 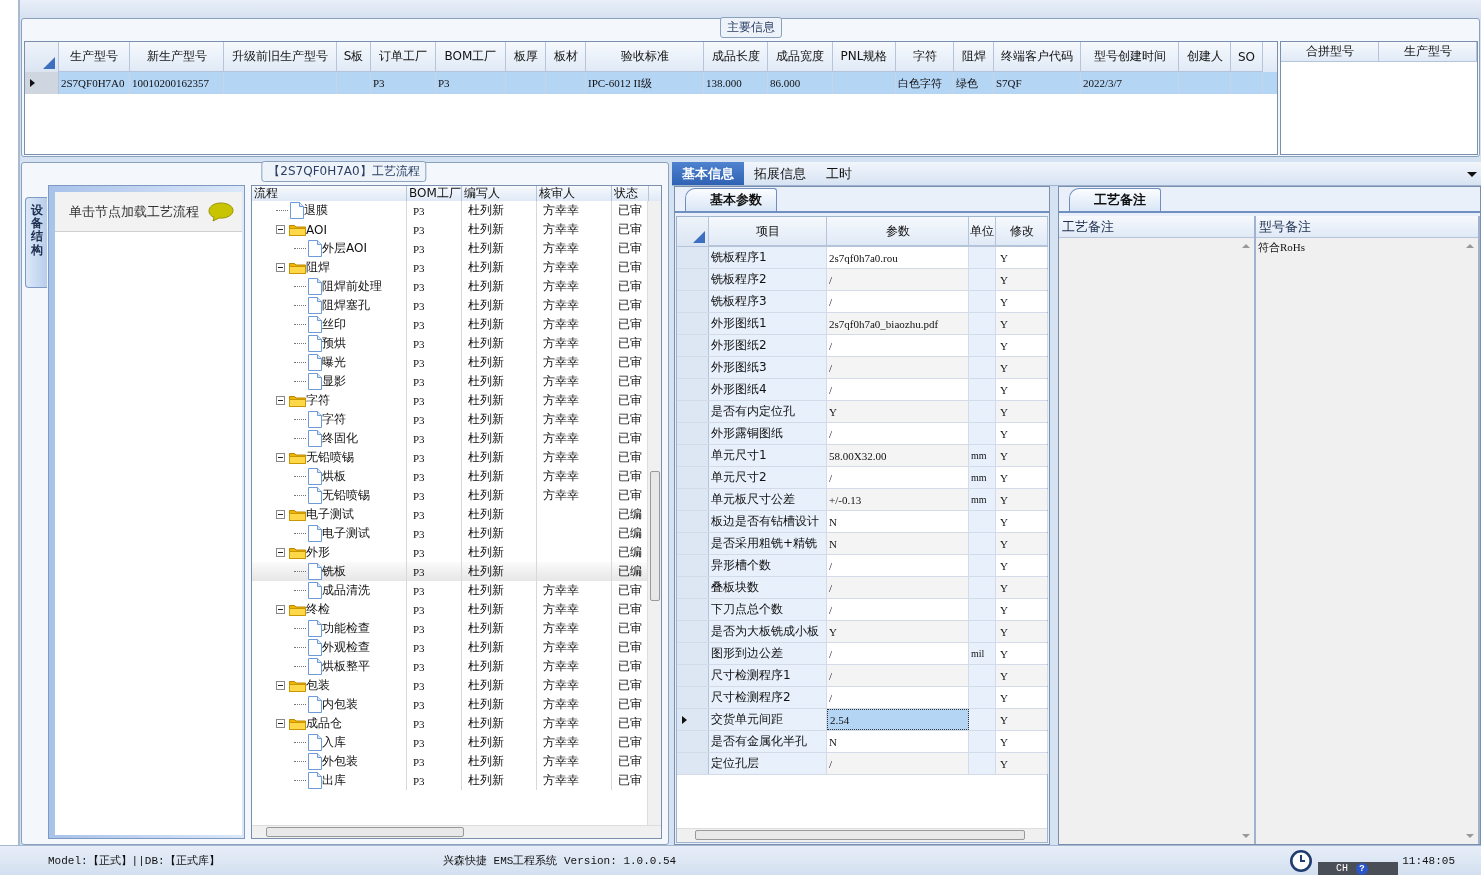 I want to click on table-row: 叠板块数 / Y, so click(x=862, y=588).